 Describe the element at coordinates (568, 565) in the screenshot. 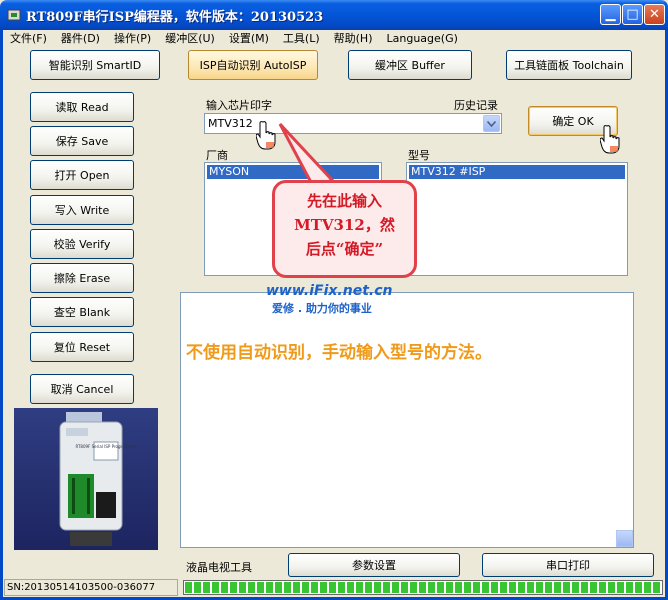

I see `serial-print-button: 串口打印` at that location.